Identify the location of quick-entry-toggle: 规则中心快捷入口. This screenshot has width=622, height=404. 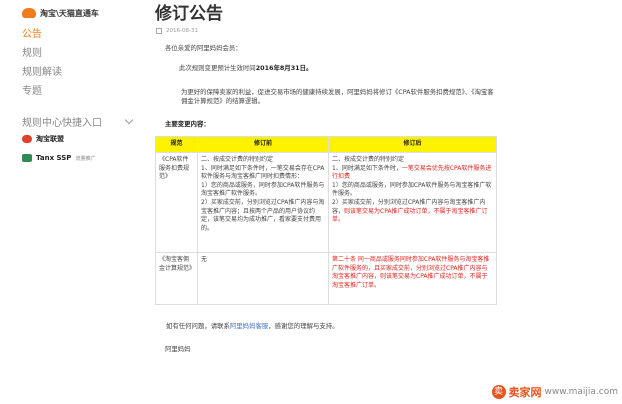
(78, 121).